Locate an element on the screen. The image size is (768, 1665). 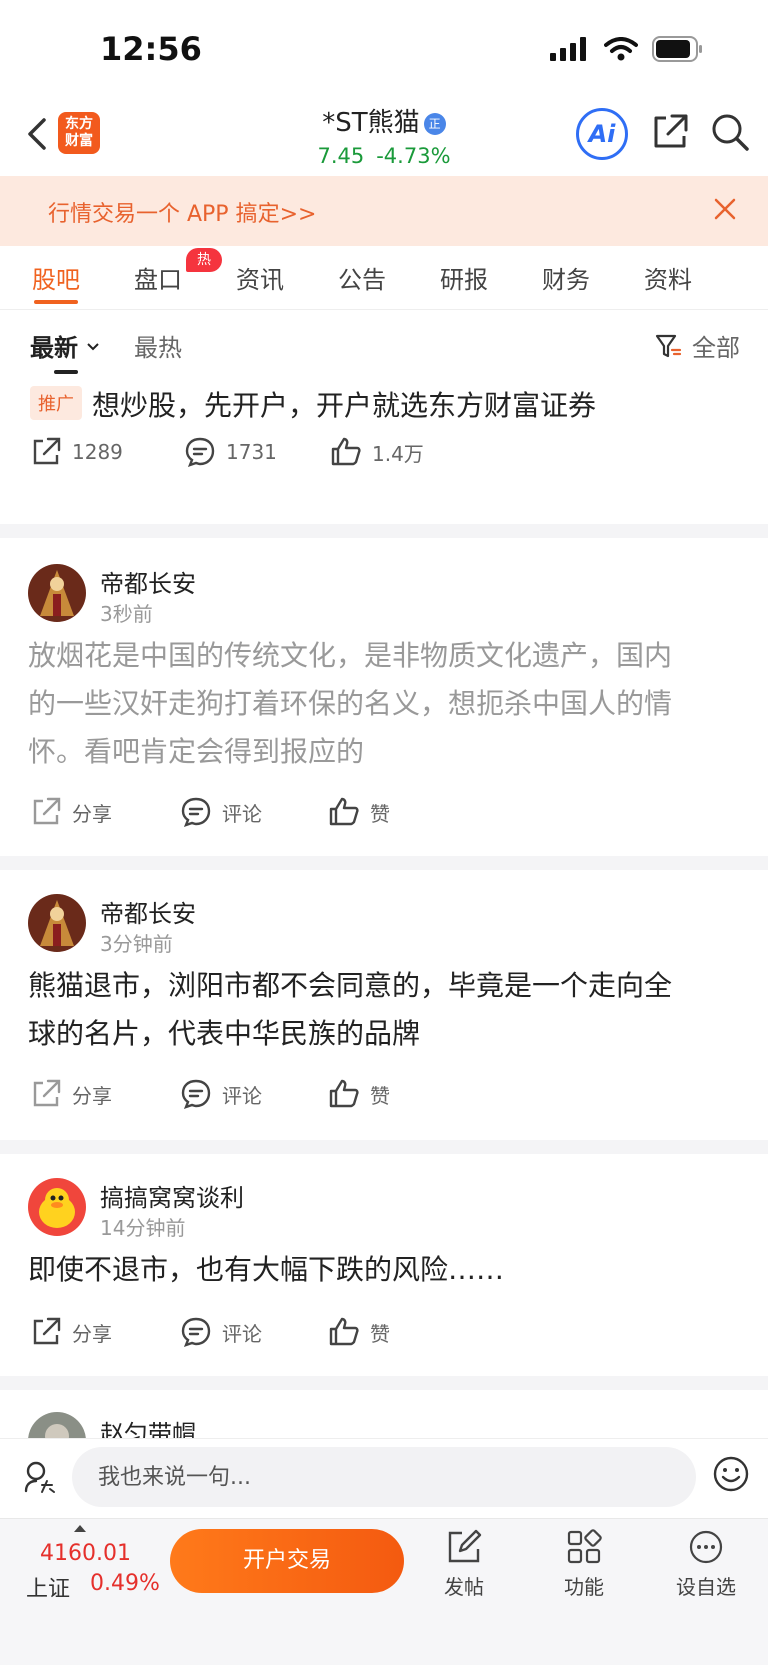
function-label: 功能 is located at coordinates (584, 1587).